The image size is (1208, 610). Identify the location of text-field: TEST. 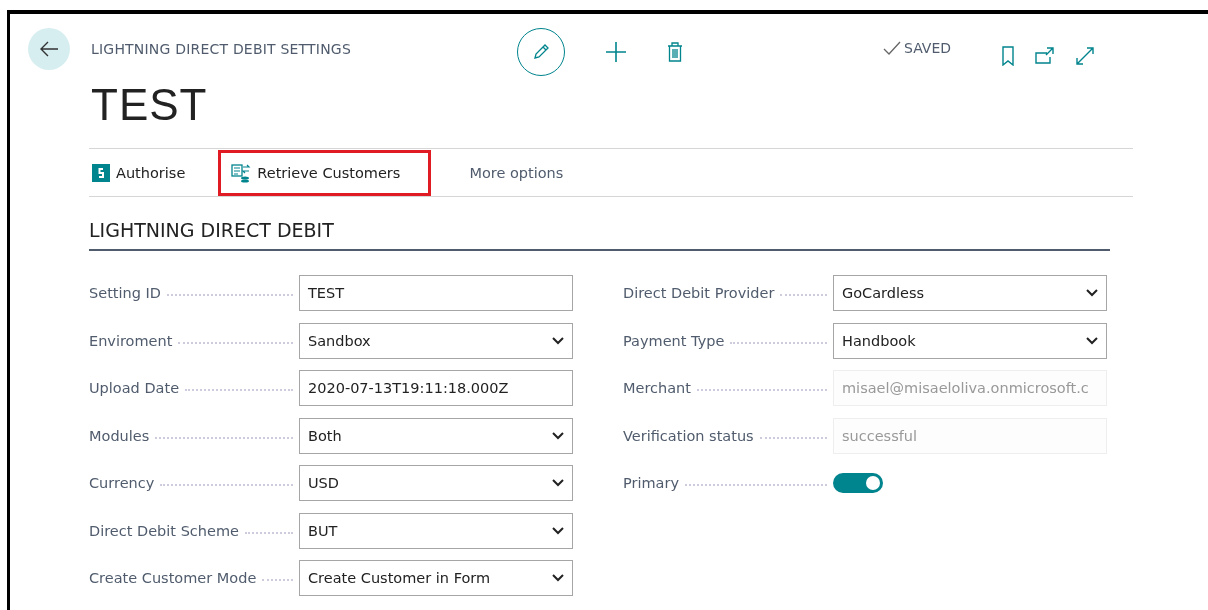
(436, 293).